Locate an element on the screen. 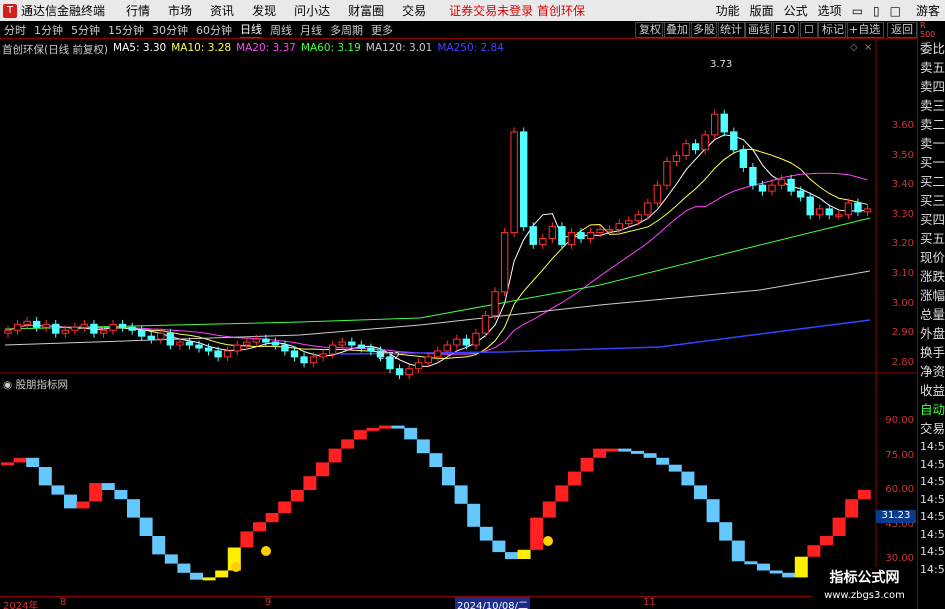 The image size is (945, 609). price-tick: 3.30 is located at coordinates (902, 214).